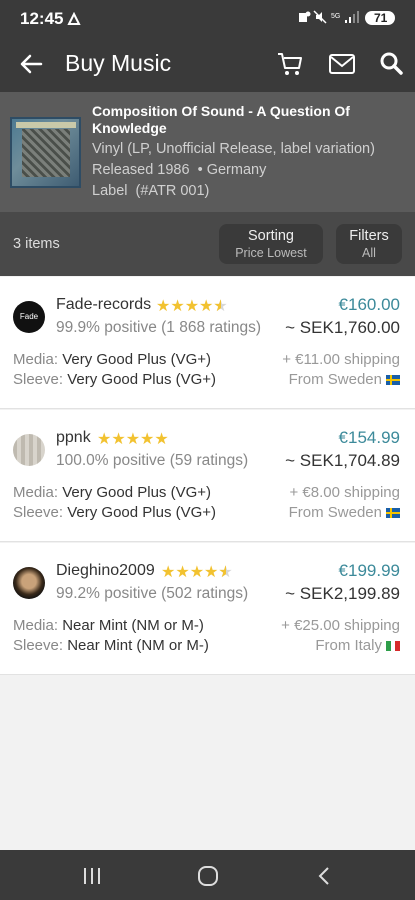 Image resolution: width=415 pixels, height=900 pixels. Describe the element at coordinates (36, 244) in the screenshot. I see `items-count: 3 items` at that location.